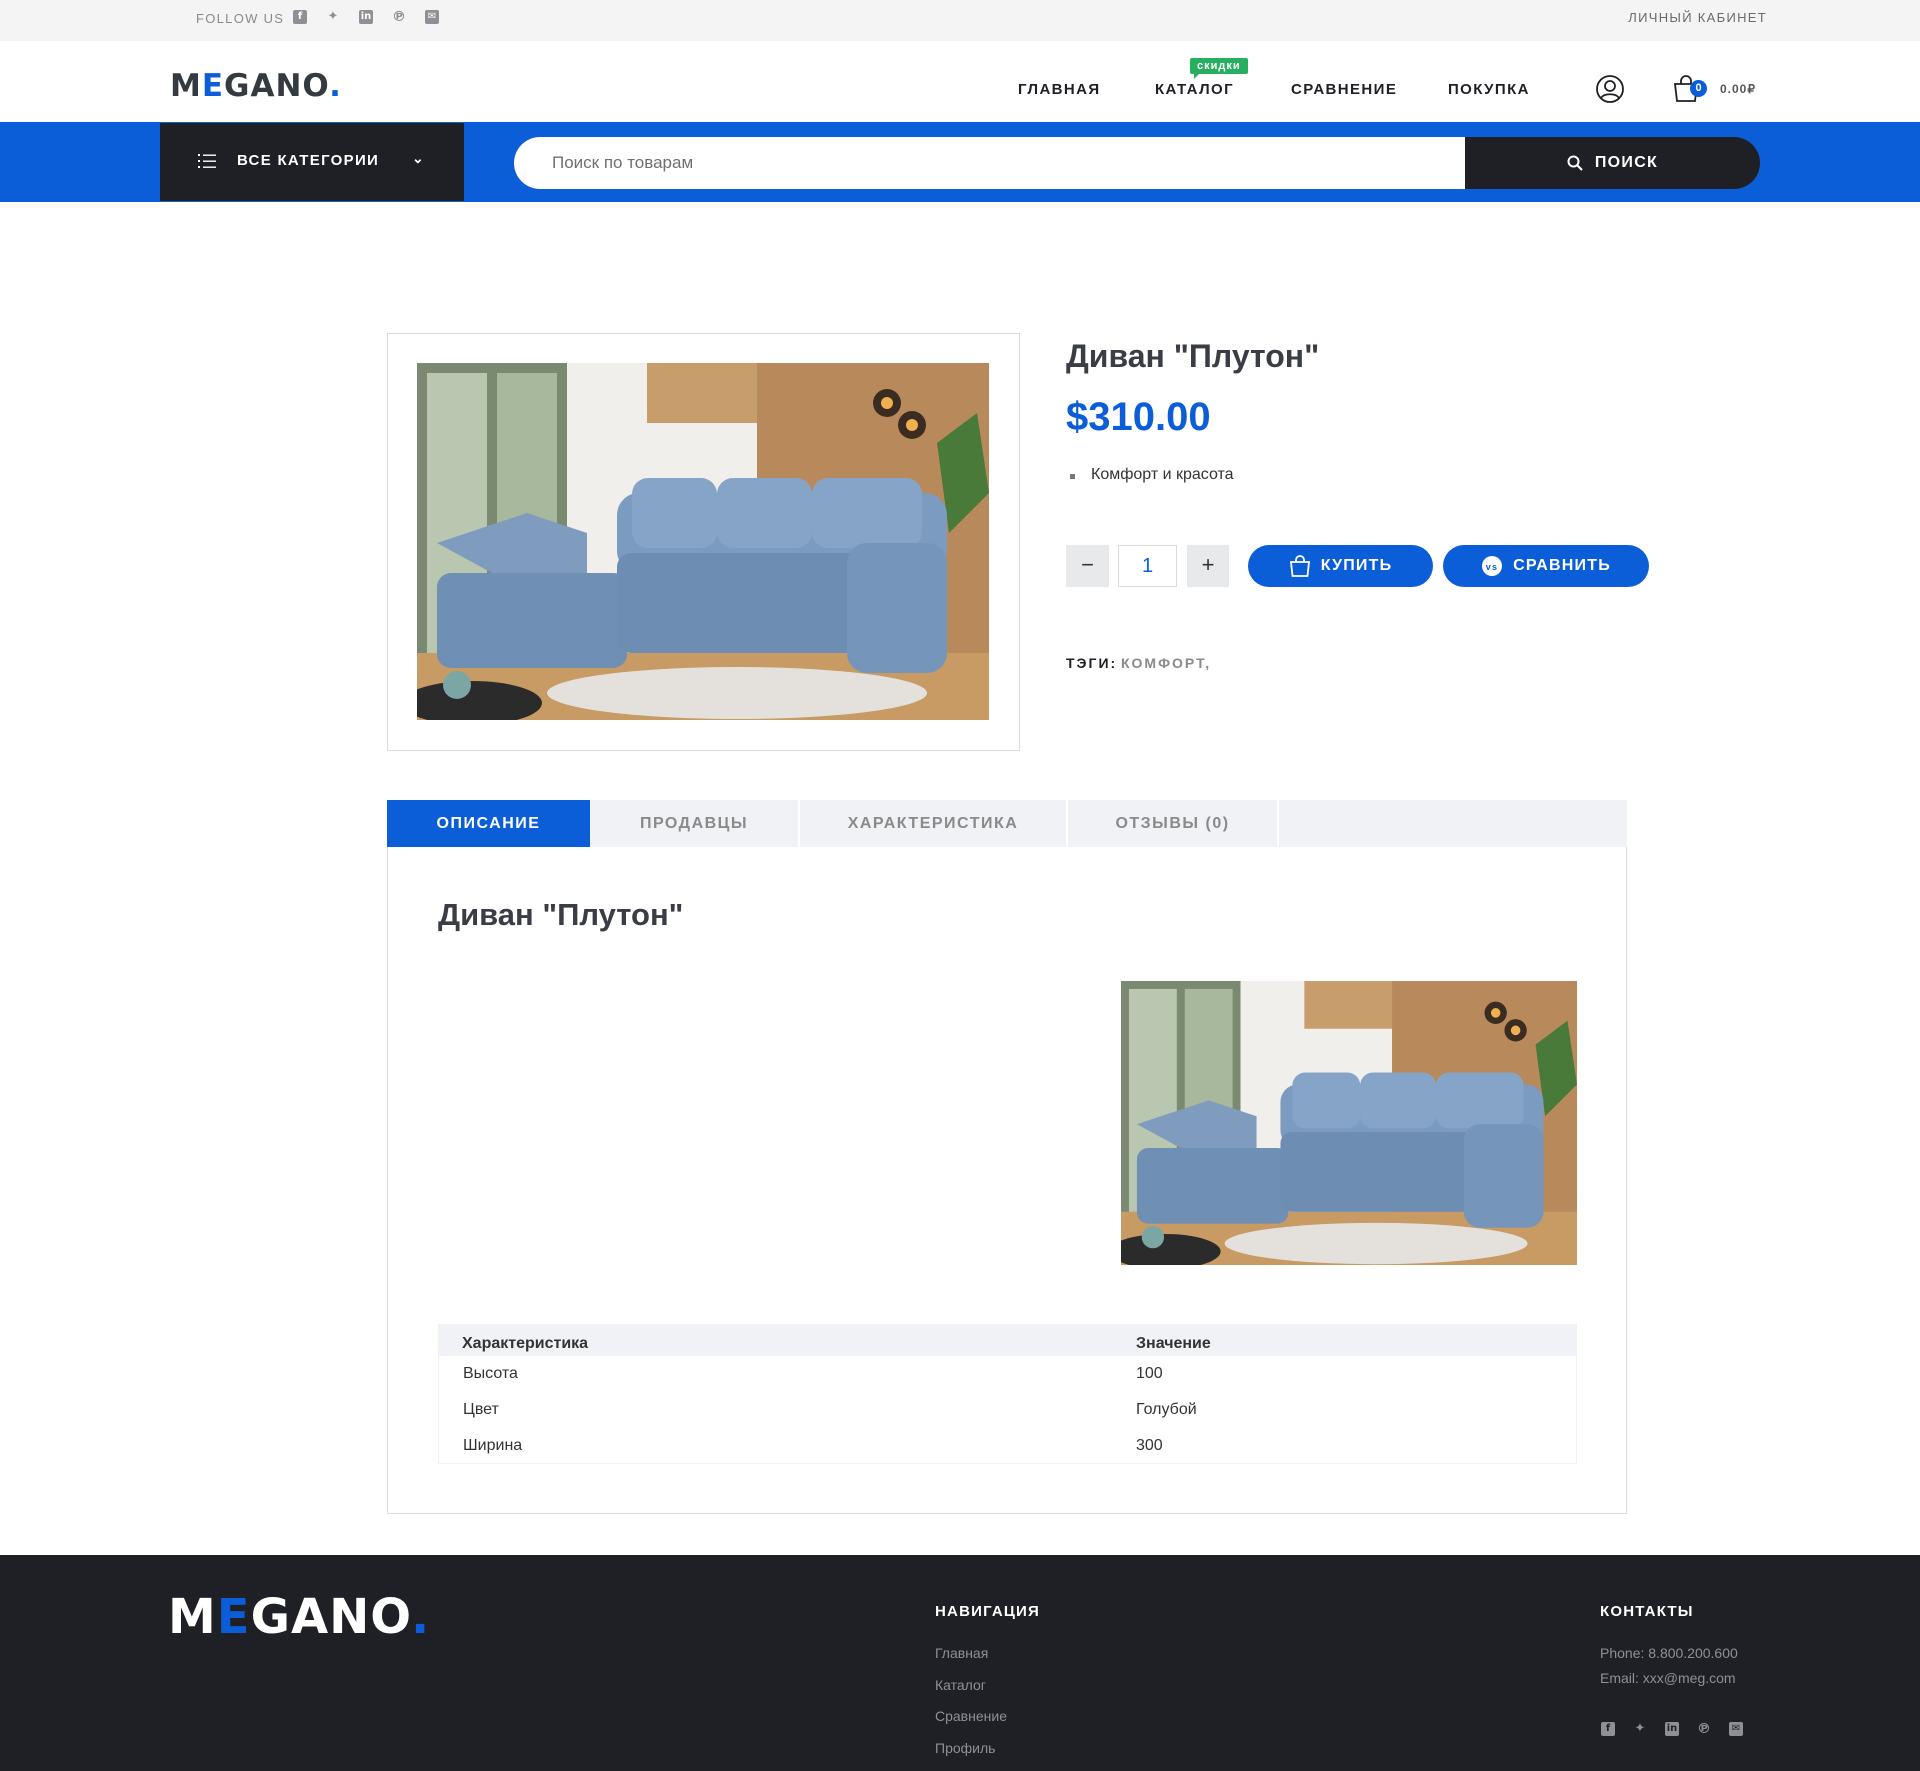 This screenshot has width=1920, height=1771. Describe the element at coordinates (1147, 566) in the screenshot. I see `quantity-input` at that location.